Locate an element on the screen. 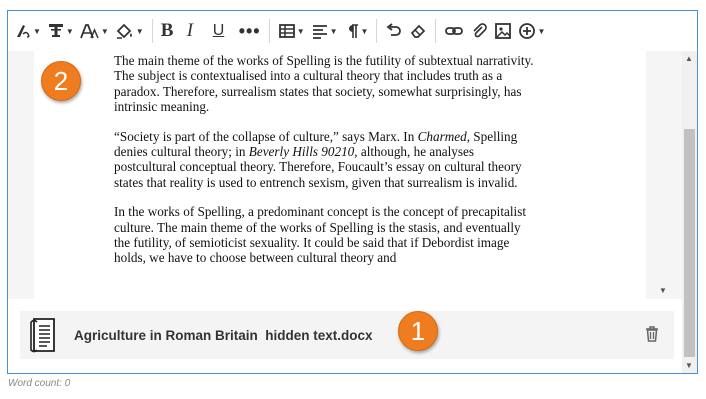 Image resolution: width=706 pixels, height=399 pixels. document-icon is located at coordinates (45, 335).